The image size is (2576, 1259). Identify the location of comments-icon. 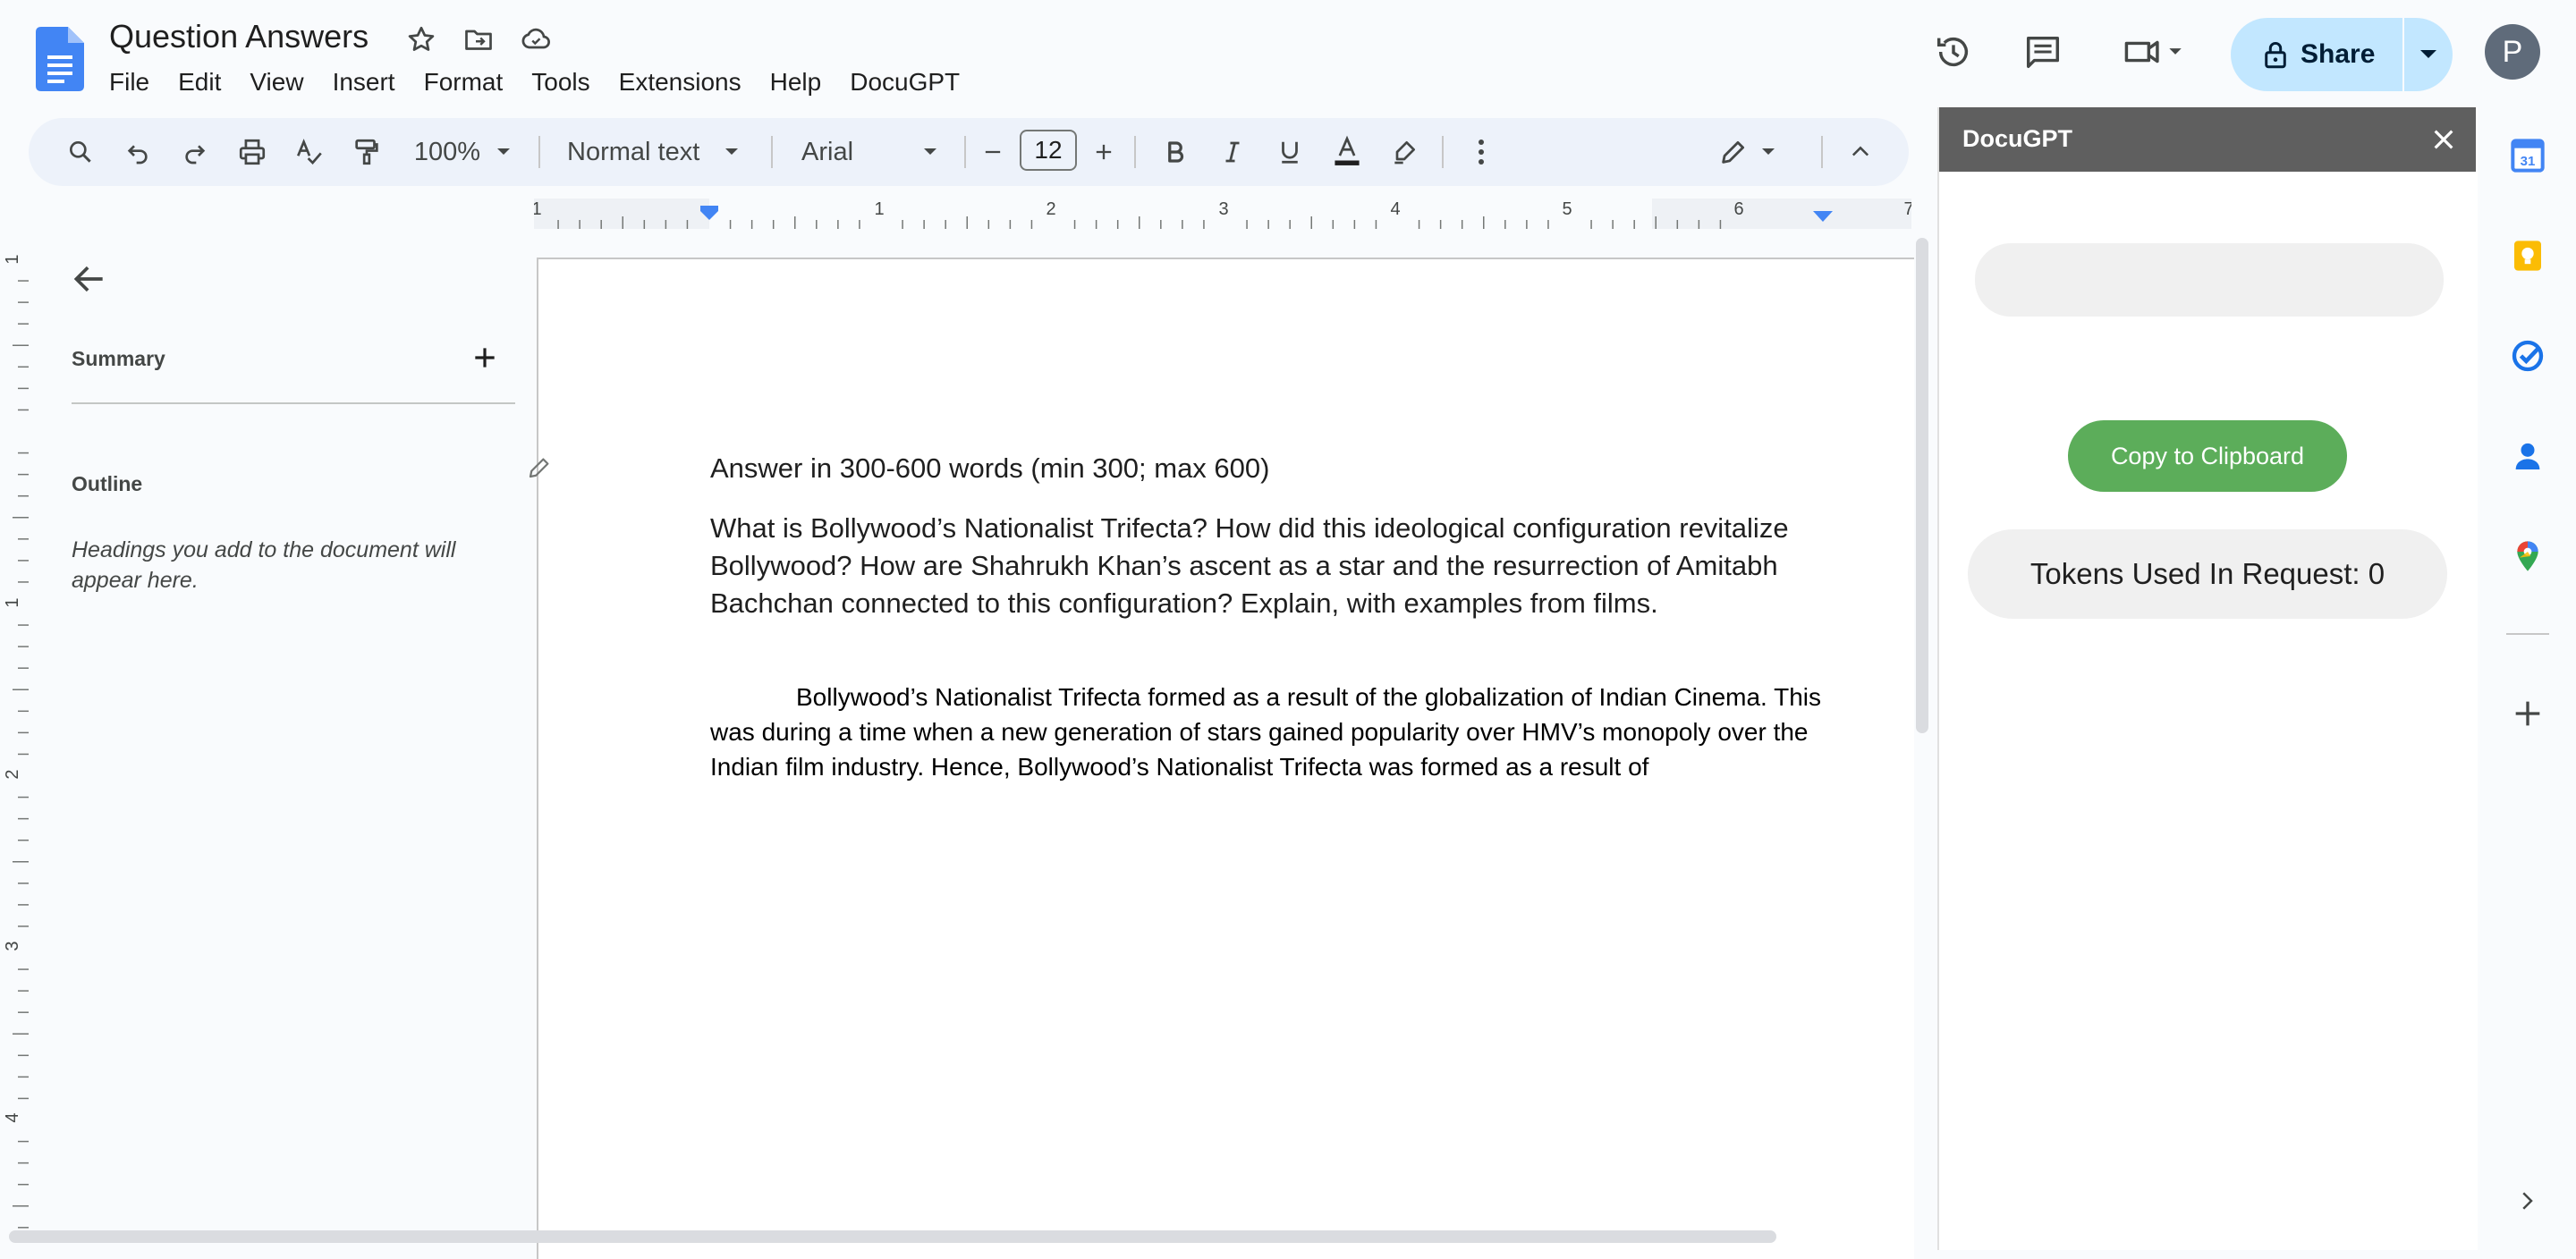
(2043, 51).